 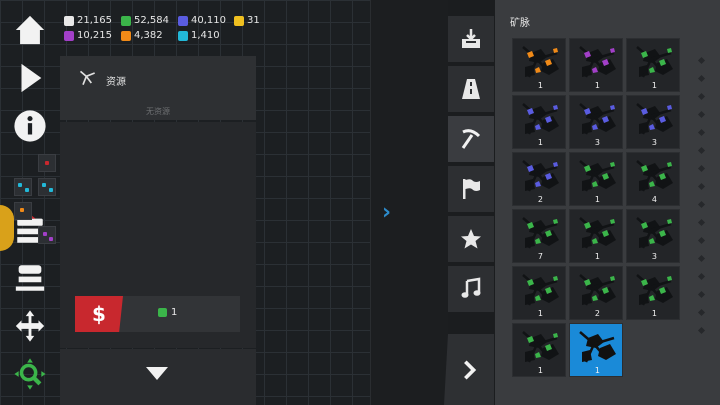 I want to click on resource-value: 52,584, so click(x=151, y=20).